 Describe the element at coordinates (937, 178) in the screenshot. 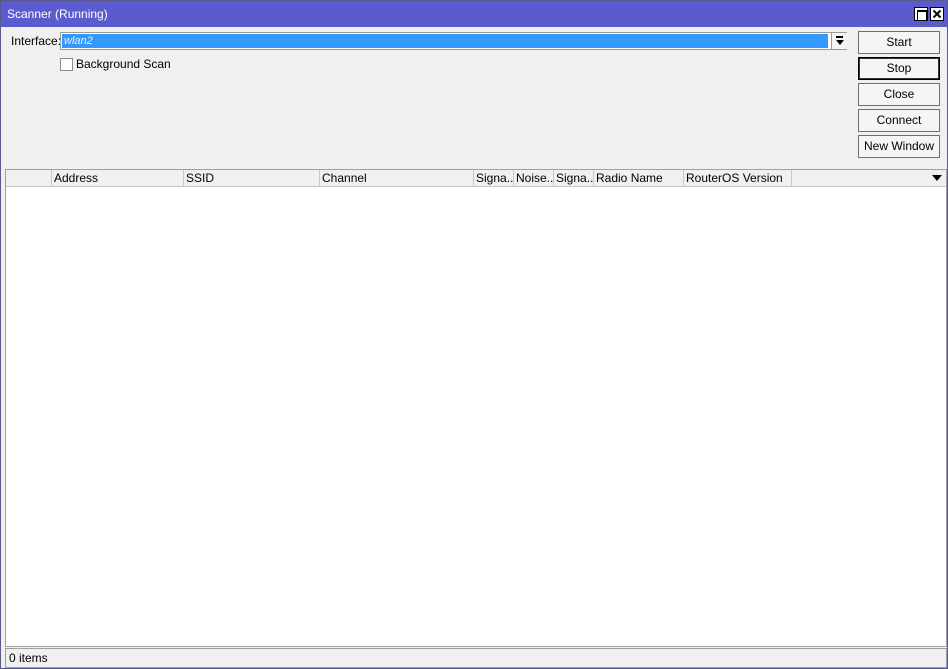

I see `column-menu-icon` at that location.